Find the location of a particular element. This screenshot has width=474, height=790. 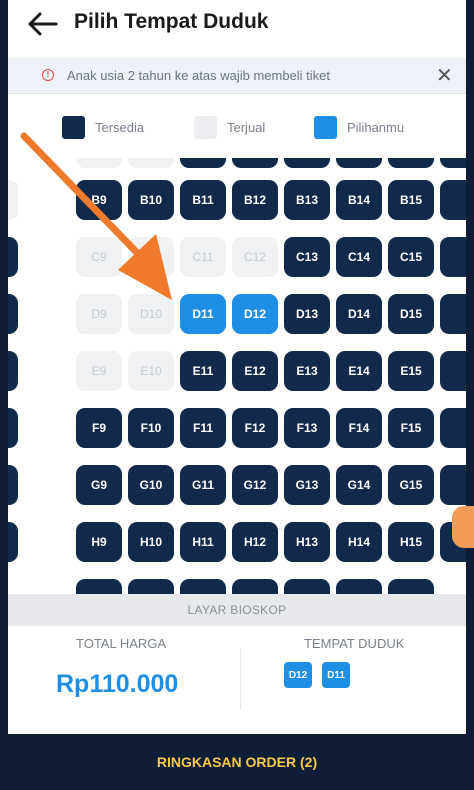

floating-handle is located at coordinates (463, 527).